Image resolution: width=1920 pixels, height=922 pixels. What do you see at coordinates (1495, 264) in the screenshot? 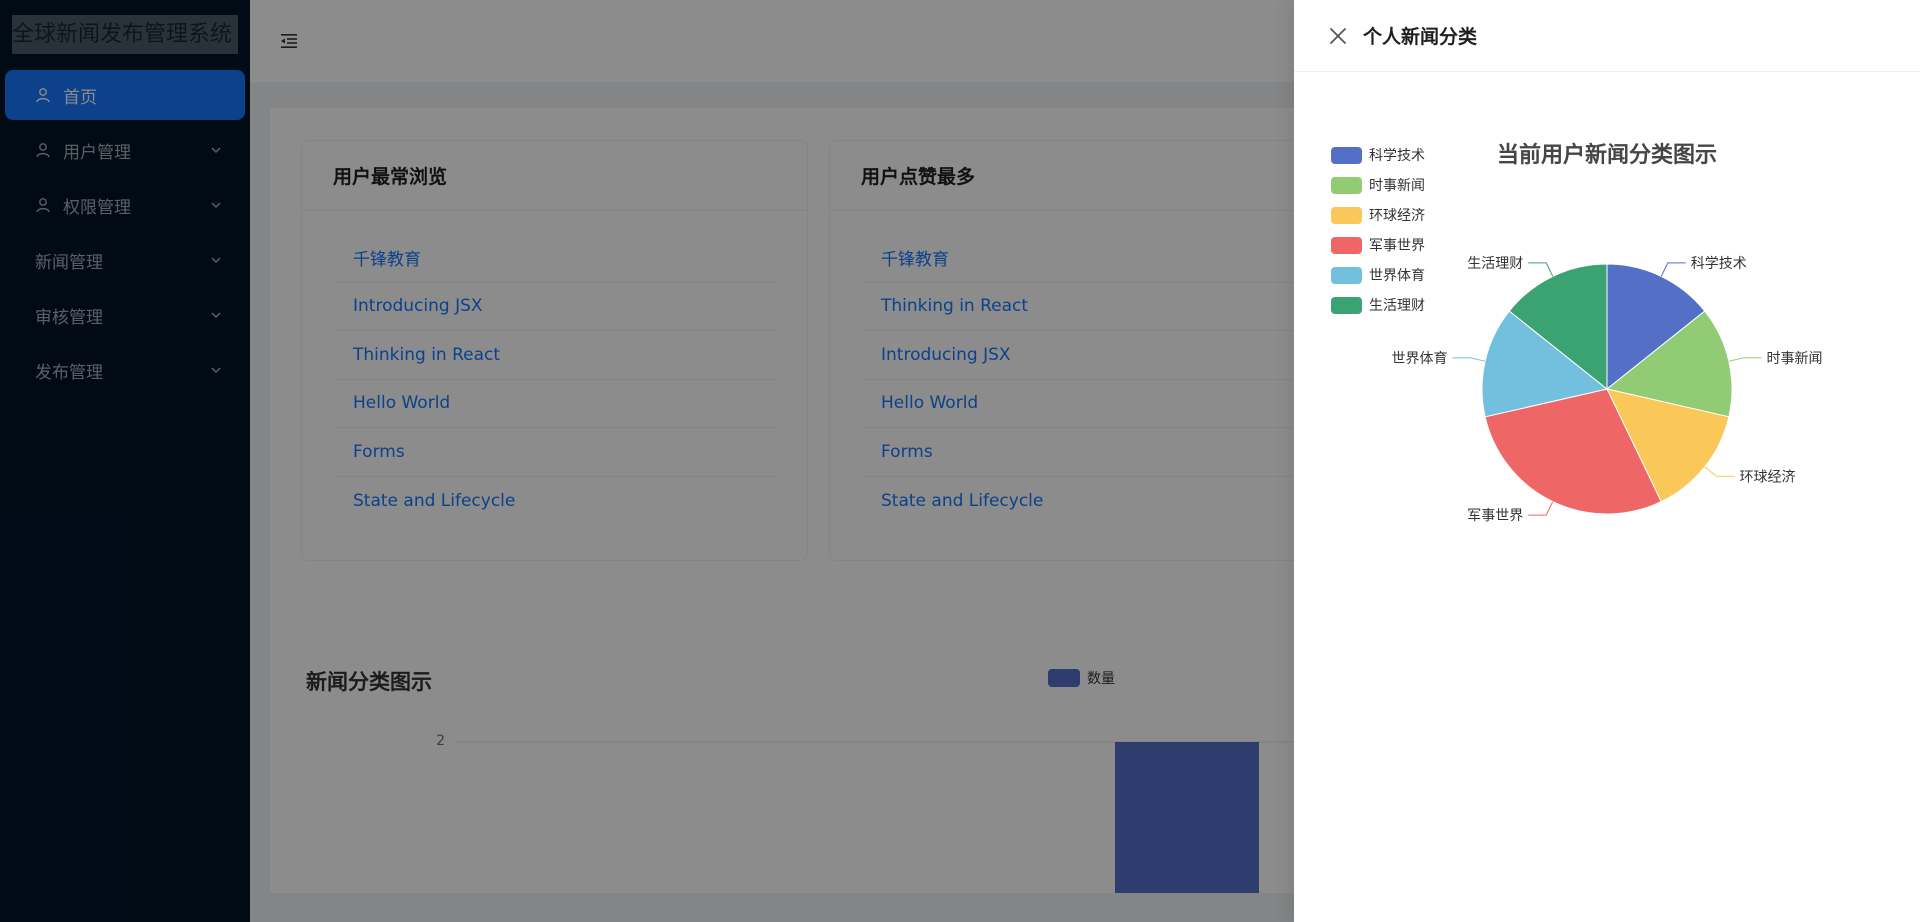
I see `slice-label: 生活理财` at bounding box center [1495, 264].